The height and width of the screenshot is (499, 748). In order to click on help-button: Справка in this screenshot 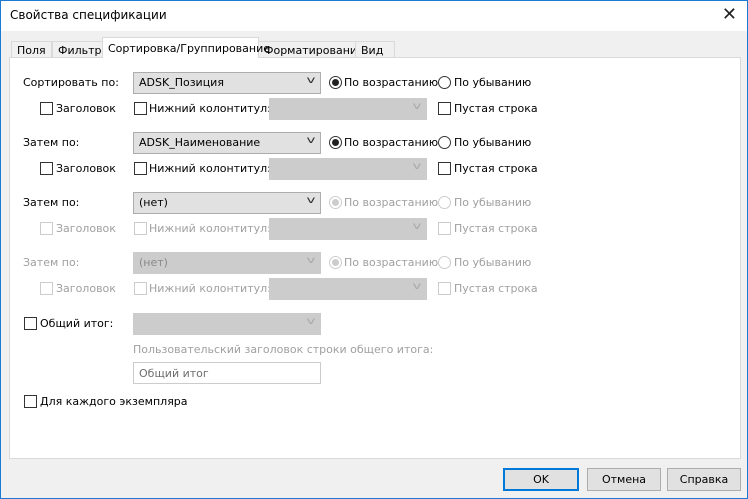, I will do `click(704, 479)`.